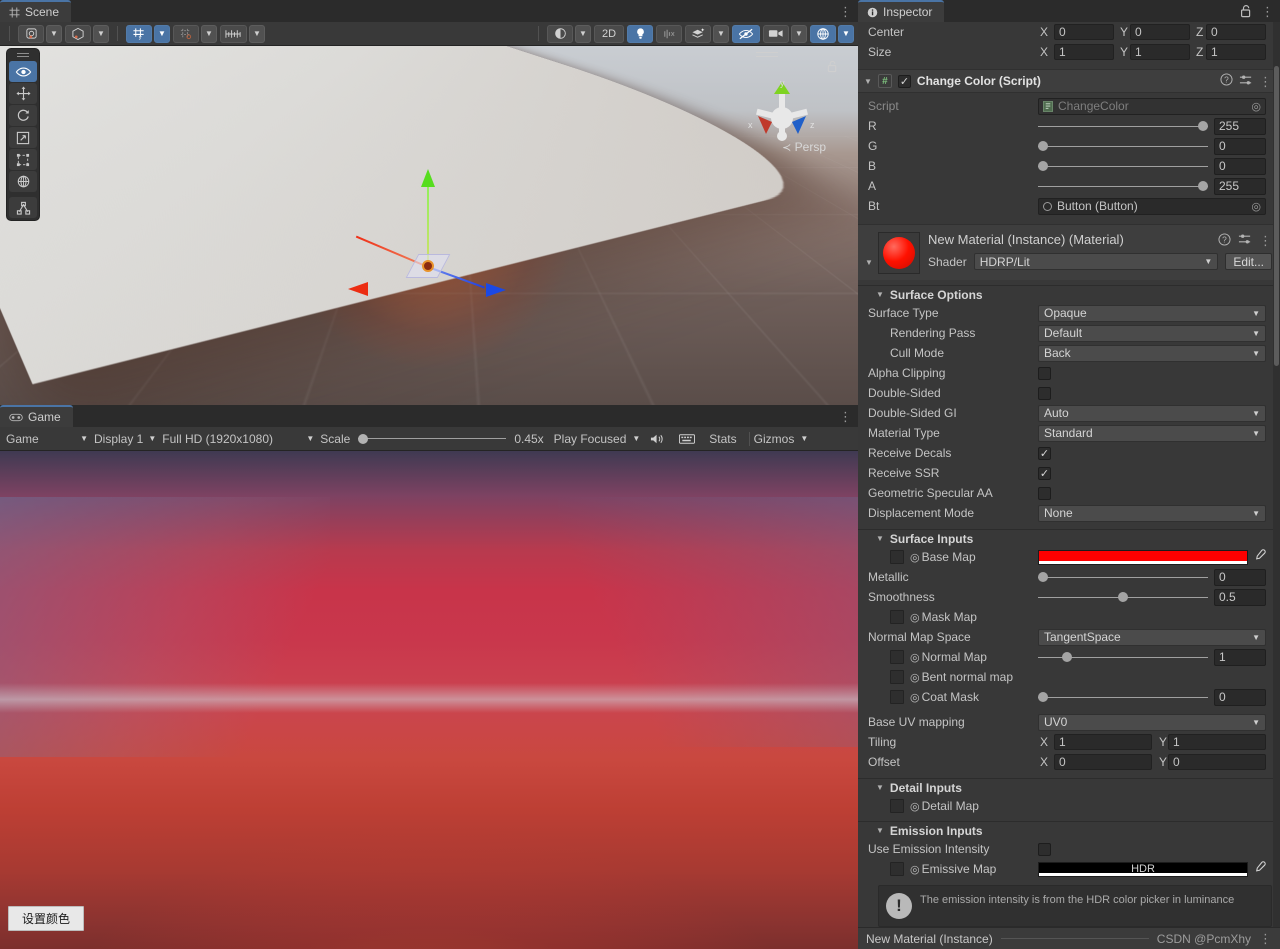 The image size is (1280, 949). What do you see at coordinates (1103, 762) in the screenshot?
I see `offset-x-input: 0` at bounding box center [1103, 762].